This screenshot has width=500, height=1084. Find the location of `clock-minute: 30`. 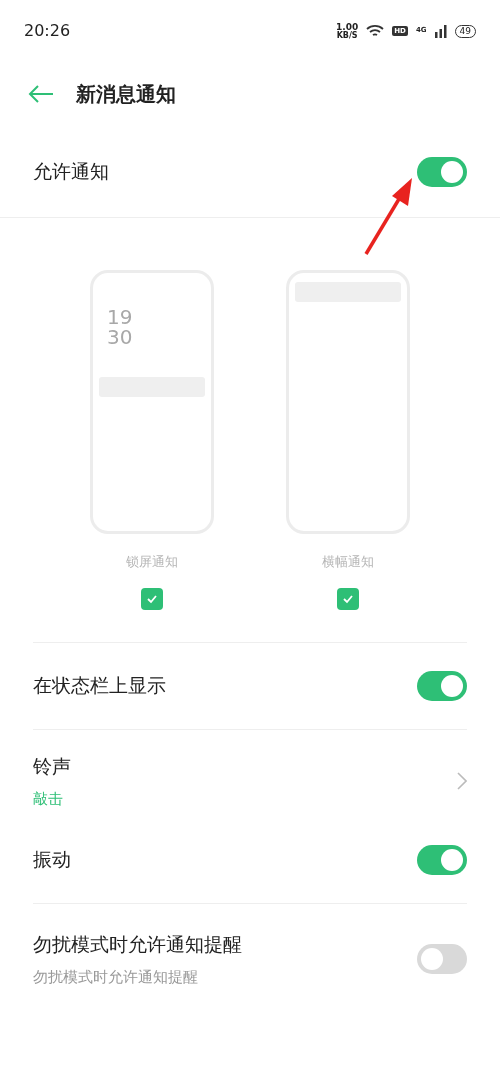

clock-minute: 30 is located at coordinates (120, 337).